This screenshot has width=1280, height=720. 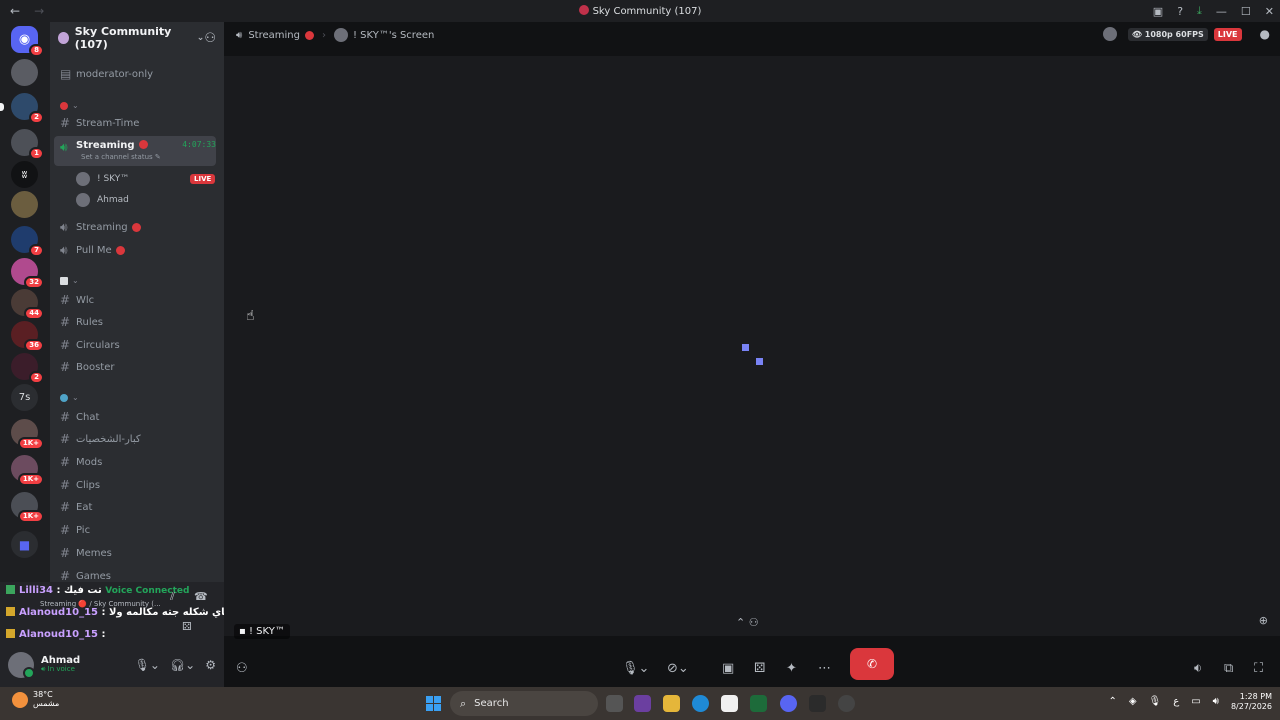 I want to click on voice-user-sky: ! SKY™, so click(x=102, y=179).